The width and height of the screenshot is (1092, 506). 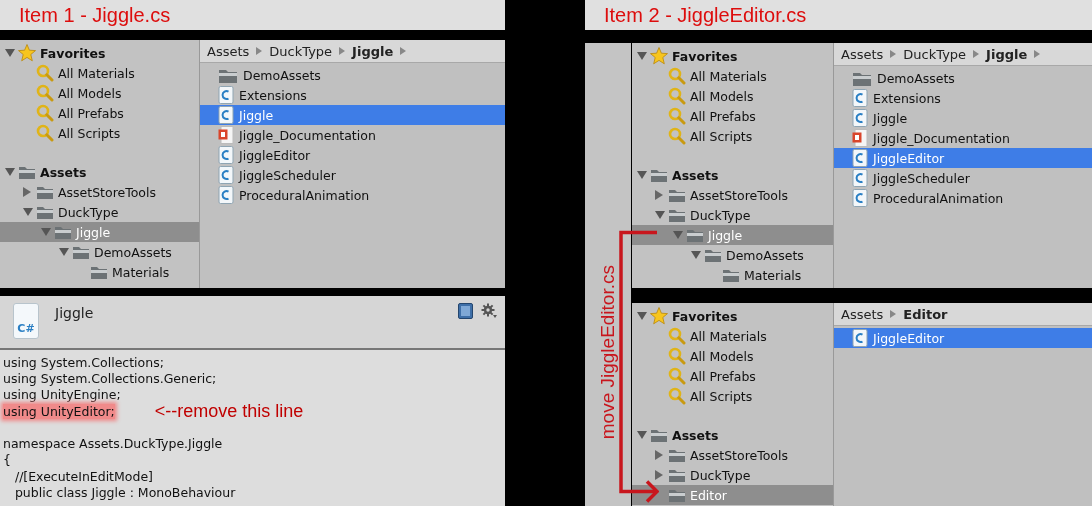 I want to click on star-icon, so click(x=659, y=316).